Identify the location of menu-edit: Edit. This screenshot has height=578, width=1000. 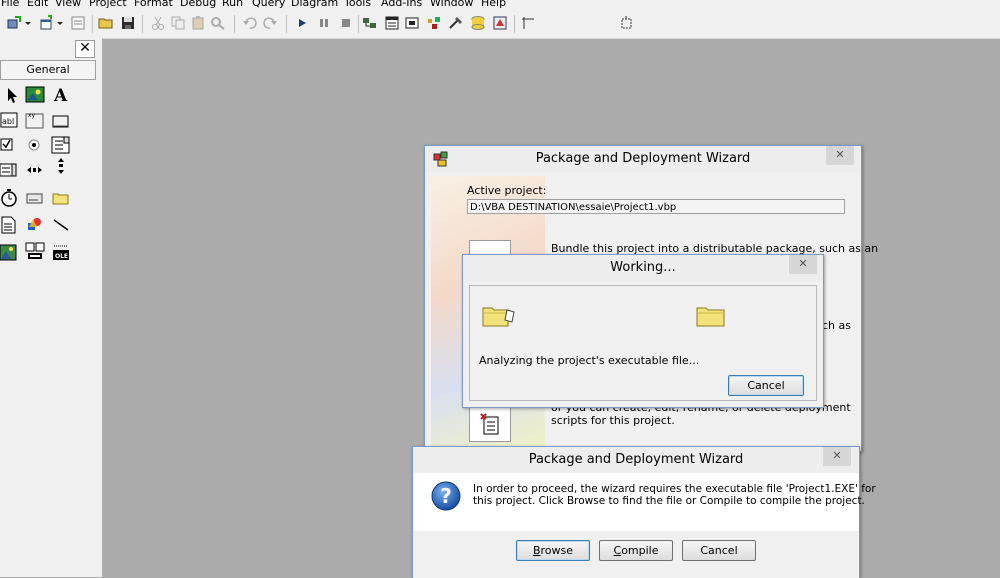
(37, 4).